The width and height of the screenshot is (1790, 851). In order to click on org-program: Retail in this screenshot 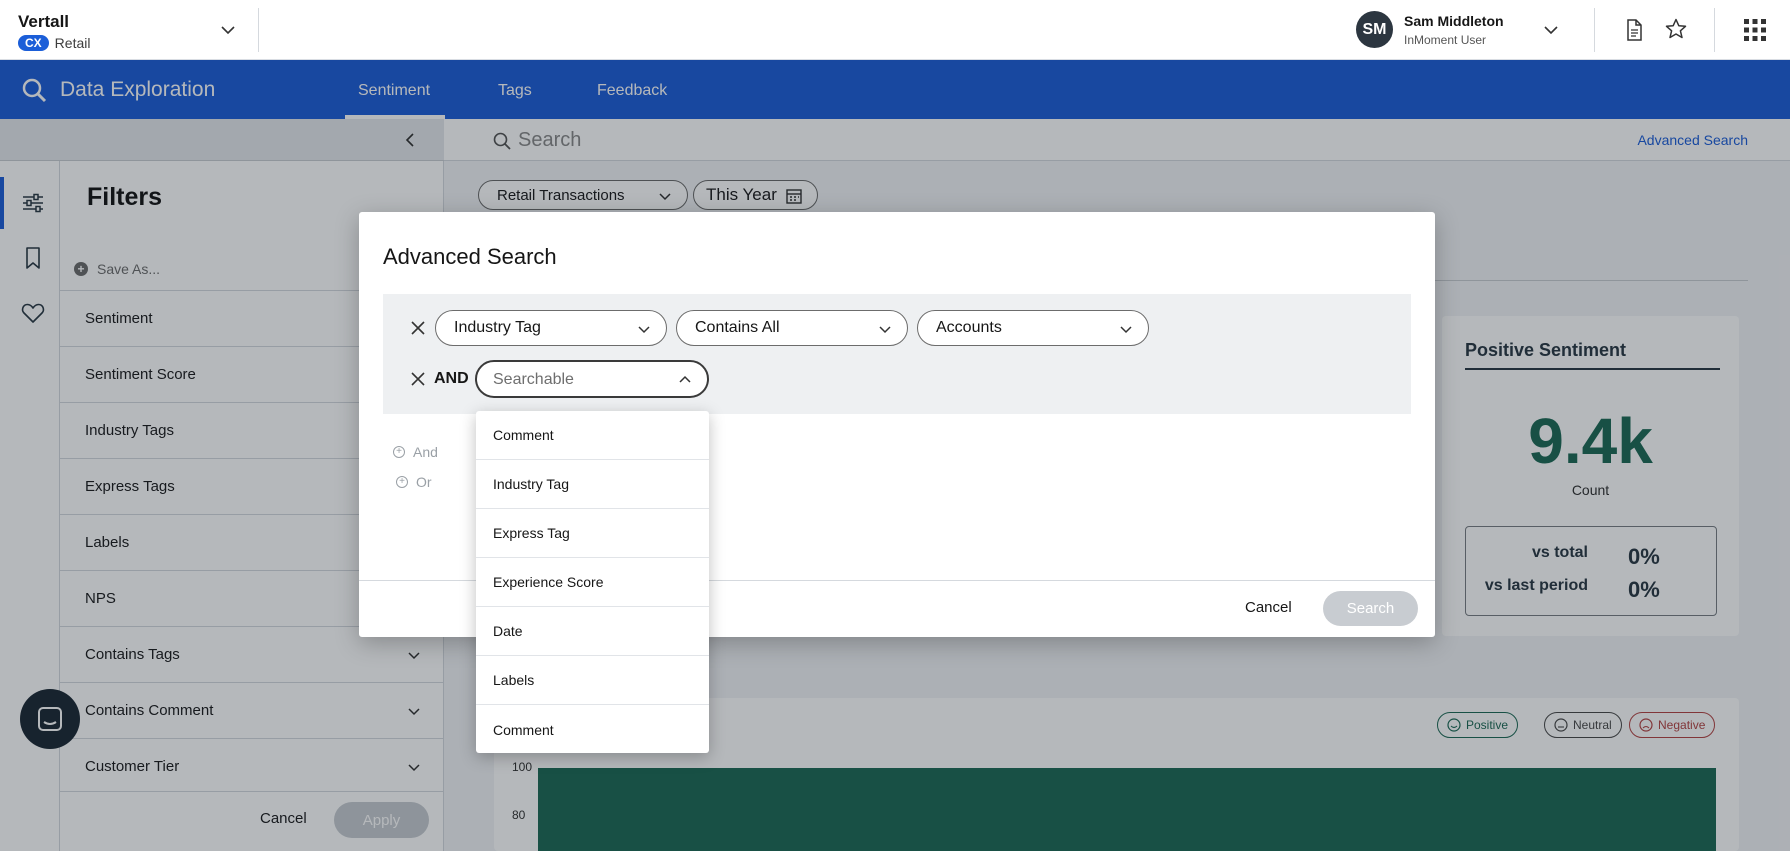, I will do `click(72, 43)`.